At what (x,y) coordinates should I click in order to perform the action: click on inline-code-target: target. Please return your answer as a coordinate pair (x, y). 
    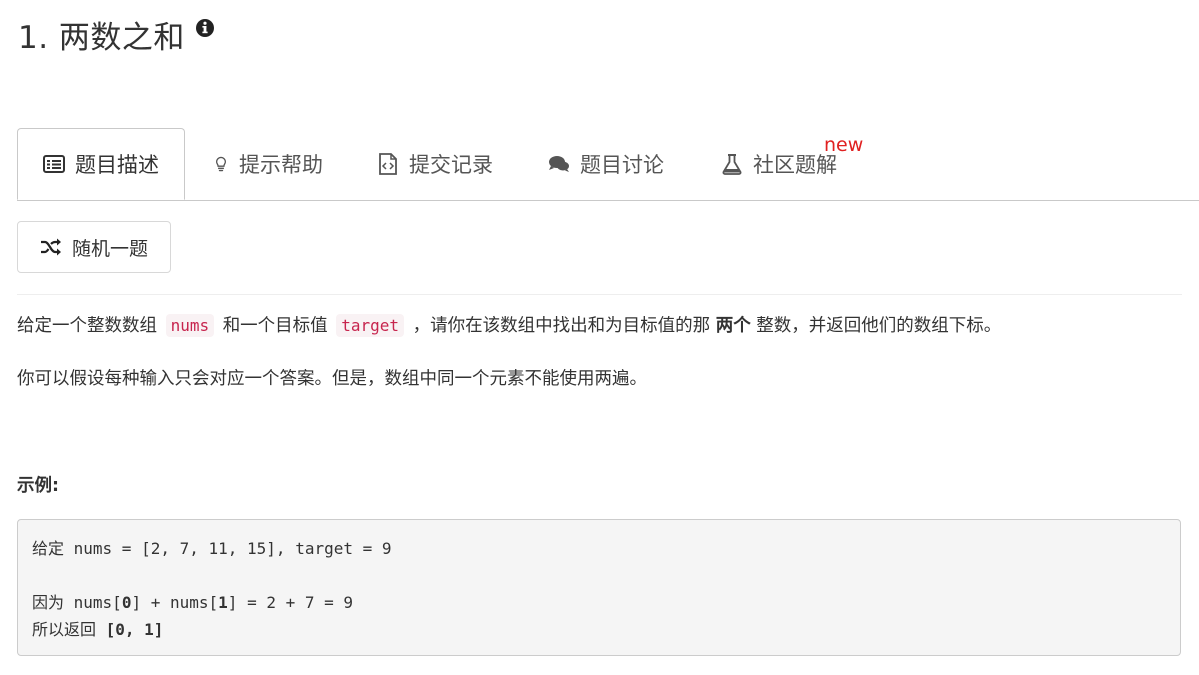
    Looking at the image, I should click on (370, 325).